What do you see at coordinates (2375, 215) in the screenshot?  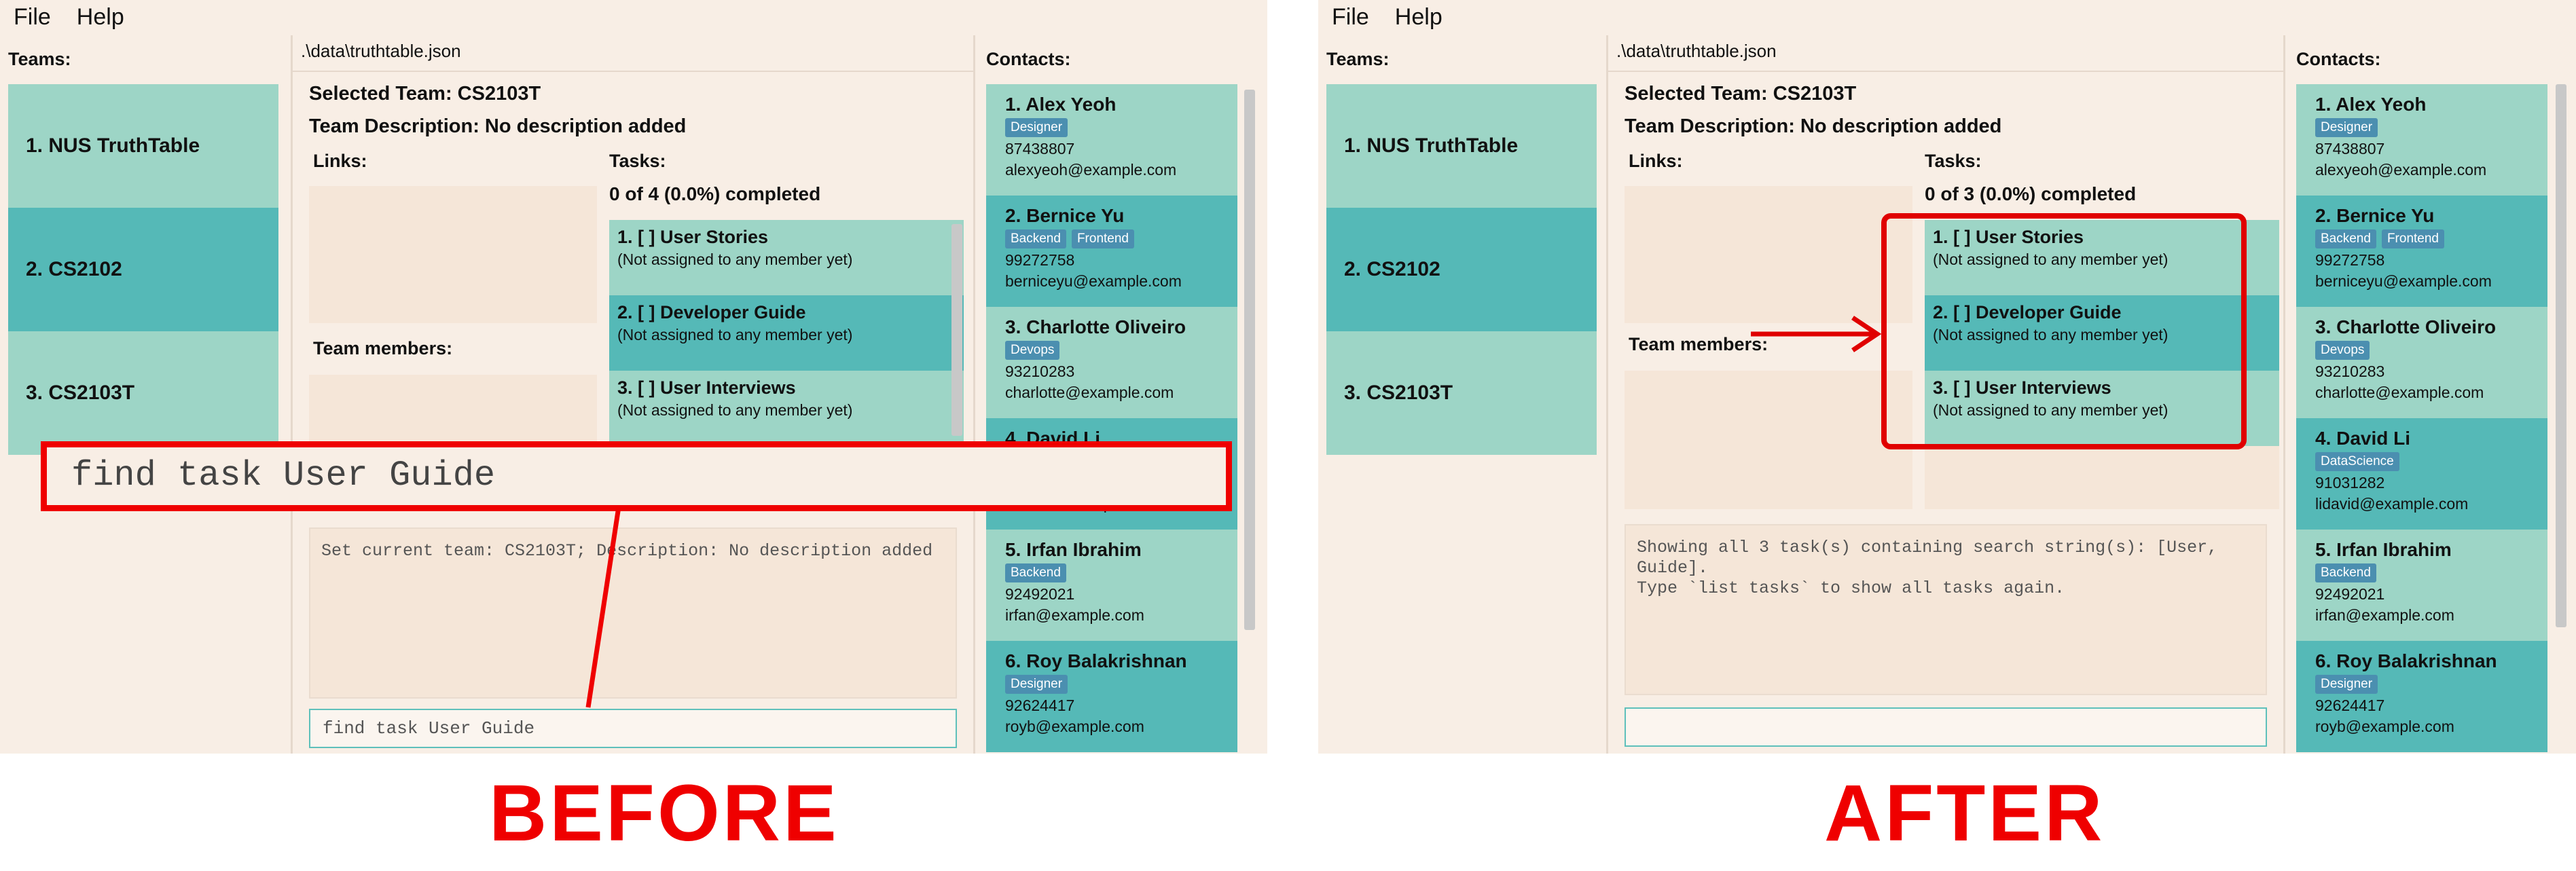 I see `contact-name: 2. Bernice Yu` at bounding box center [2375, 215].